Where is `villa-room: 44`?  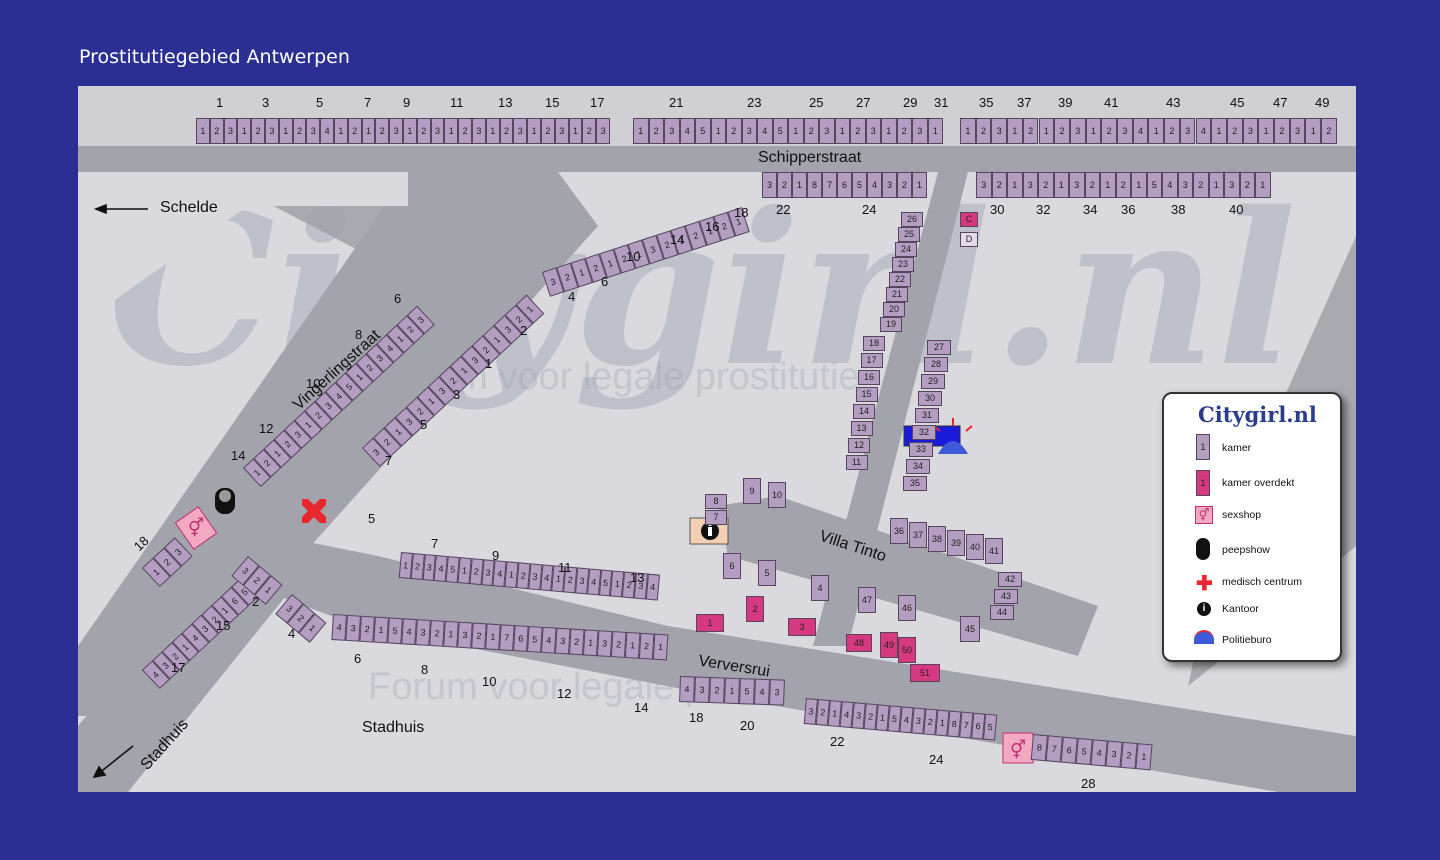 villa-room: 44 is located at coordinates (1002, 612).